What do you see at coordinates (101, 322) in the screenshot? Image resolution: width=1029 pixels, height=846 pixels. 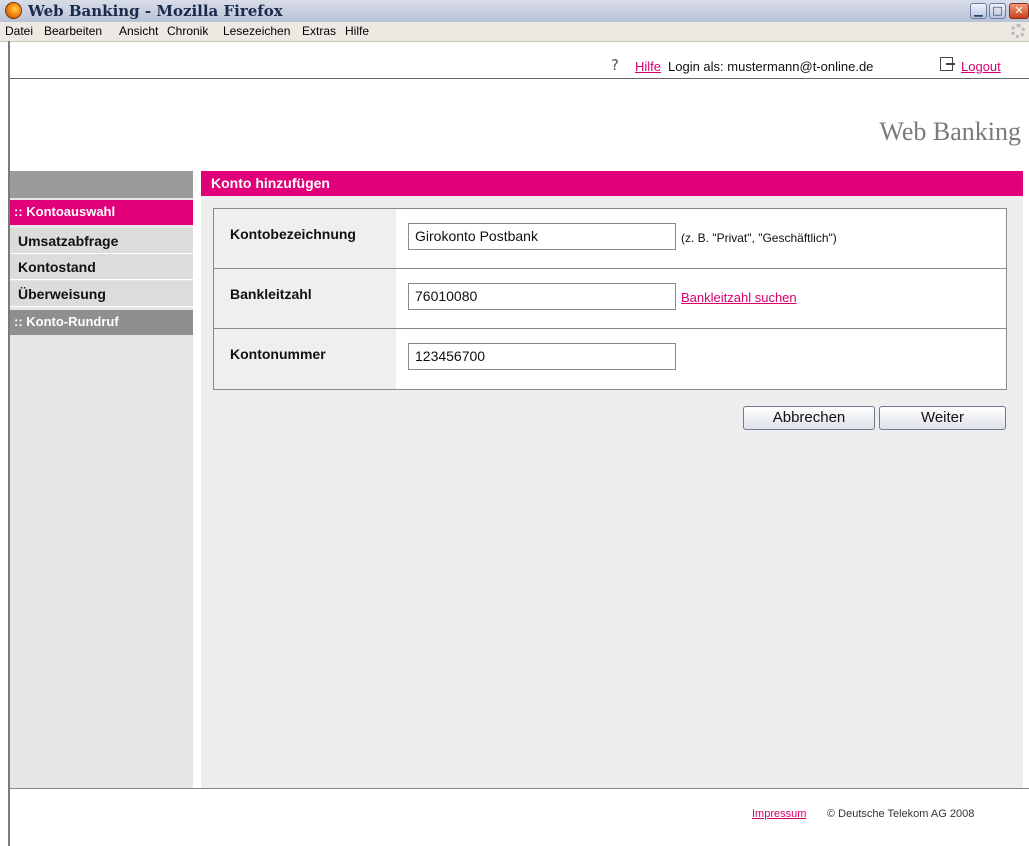 I see `nav-section-konto-rundruf: :: Konto-Rundruf` at bounding box center [101, 322].